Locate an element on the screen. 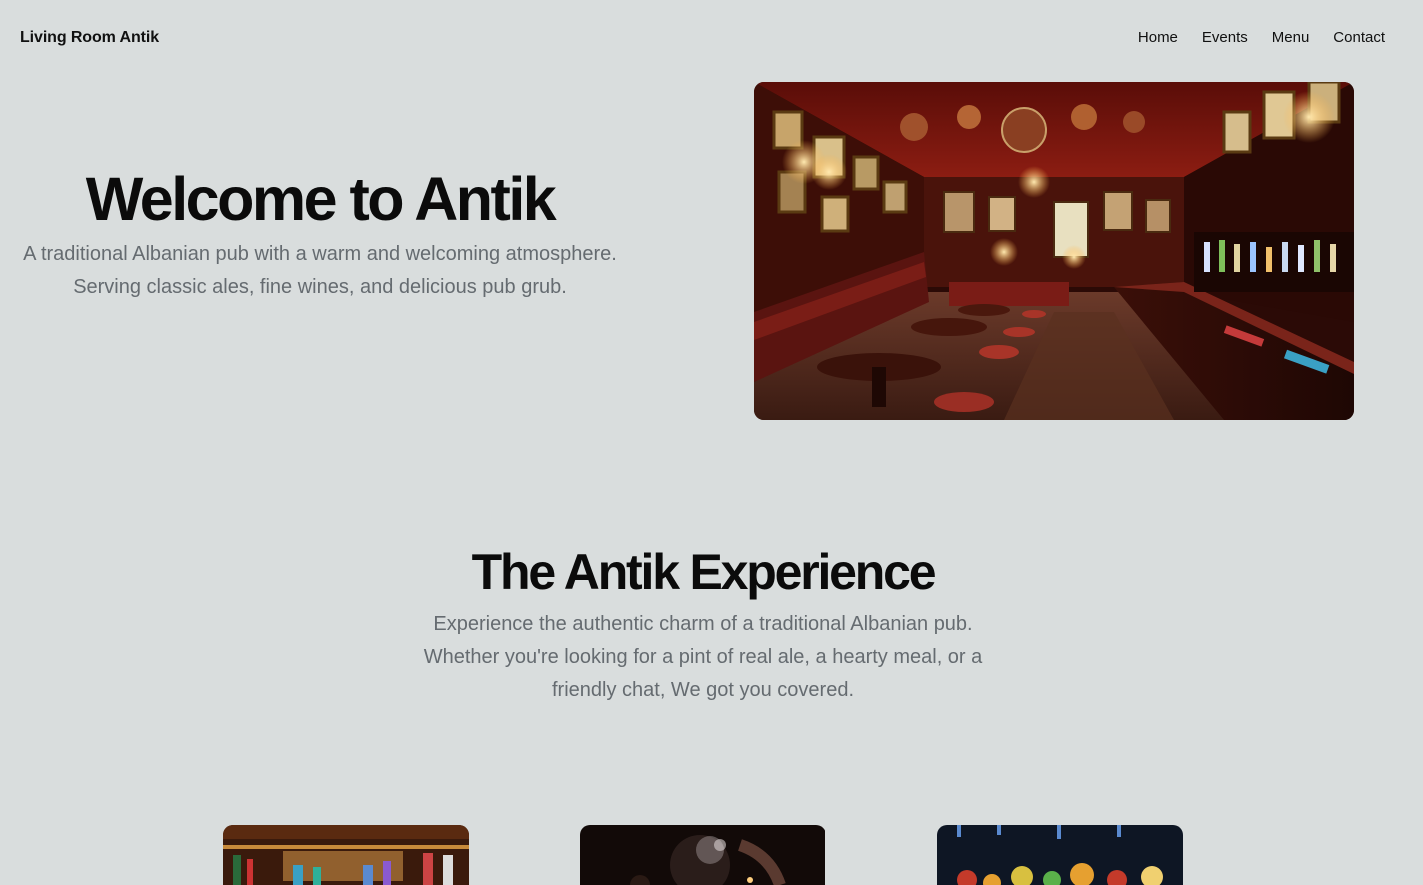 This screenshot has height=885, width=1423. nav-events-link: Events is located at coordinates (1225, 37).